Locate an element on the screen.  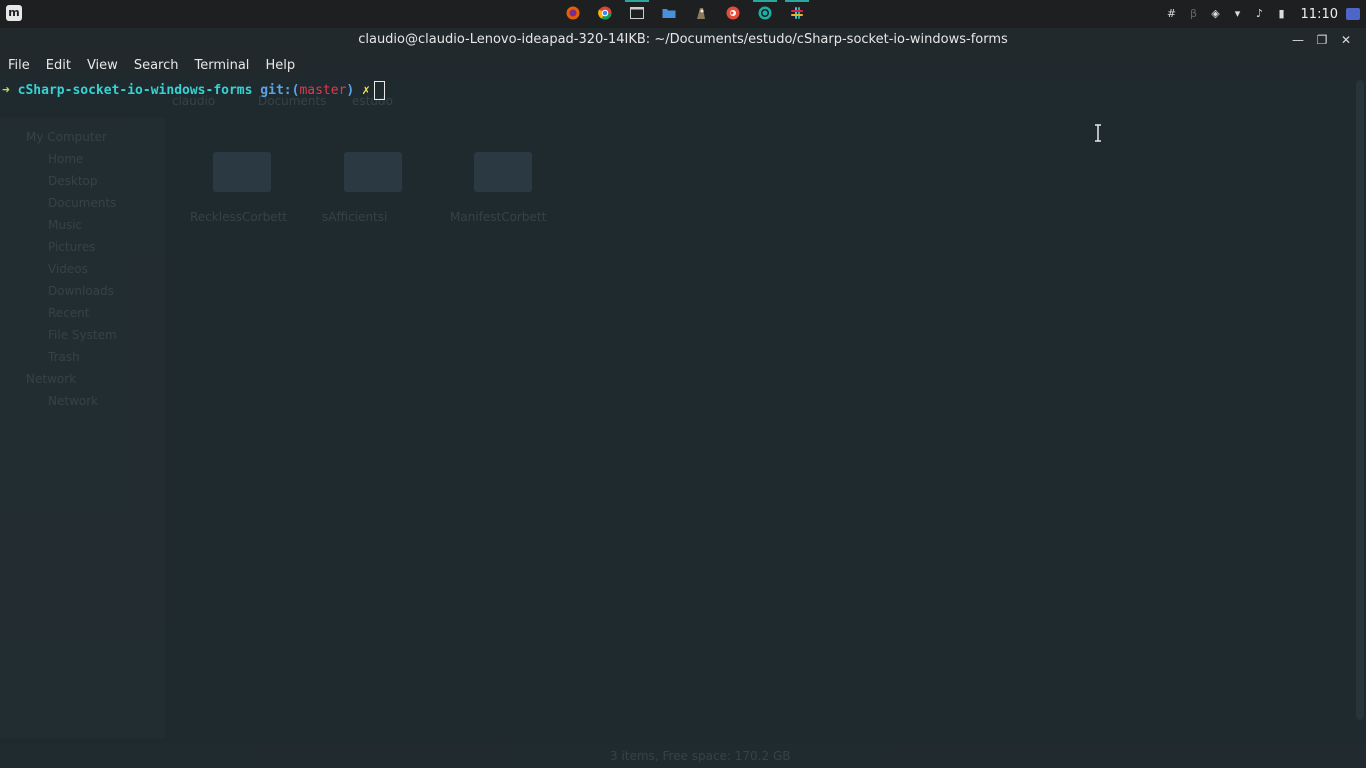
files-icon is located at coordinates (669, 13).